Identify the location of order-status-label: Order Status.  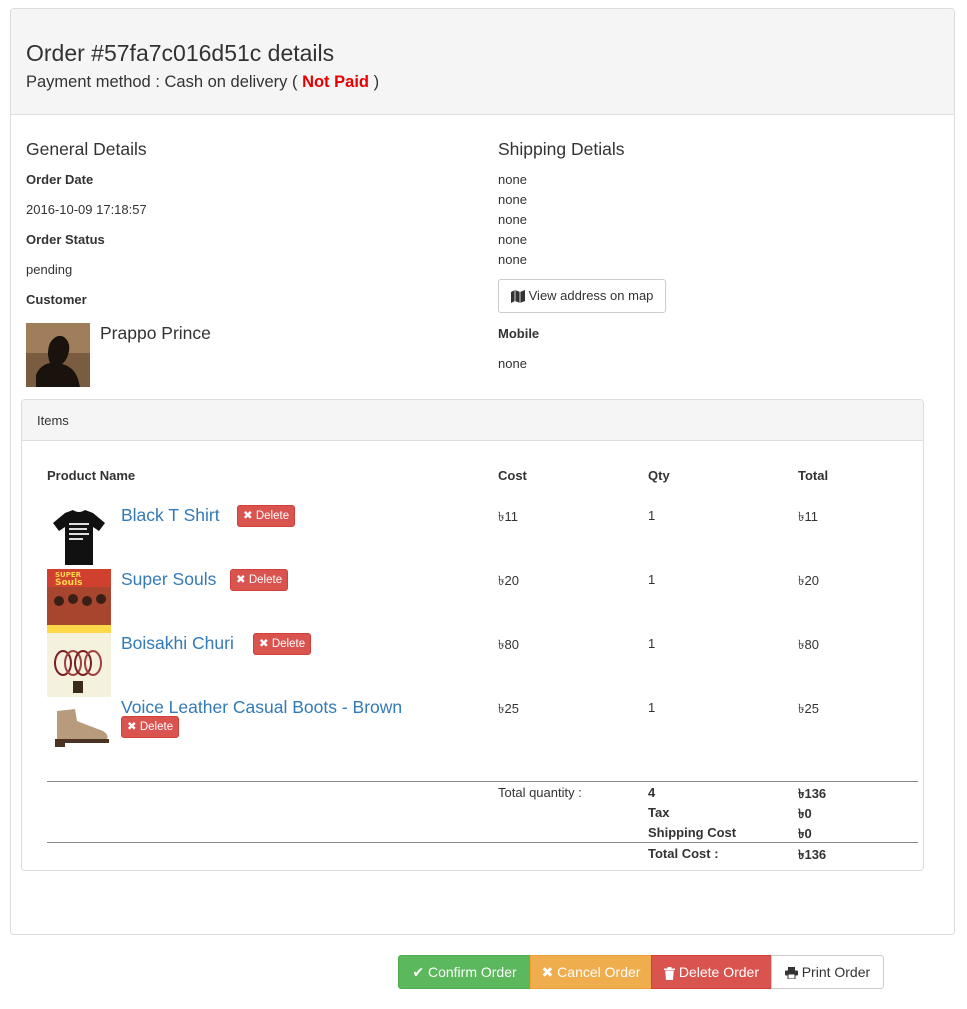
(65, 239).